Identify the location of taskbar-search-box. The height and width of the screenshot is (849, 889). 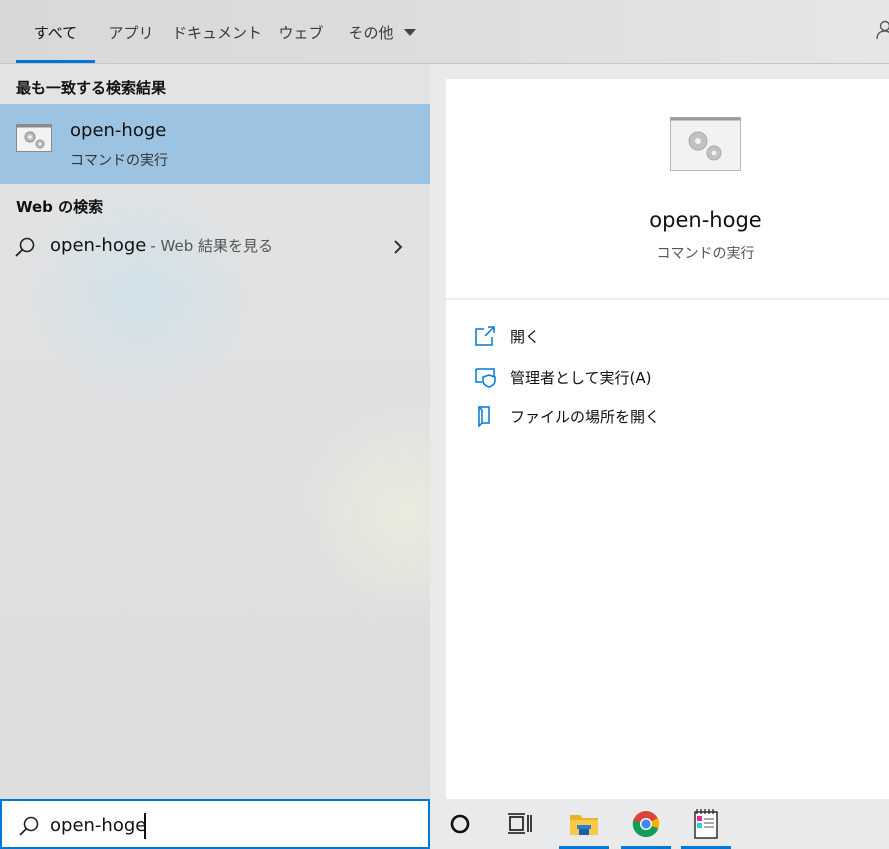
(215, 824).